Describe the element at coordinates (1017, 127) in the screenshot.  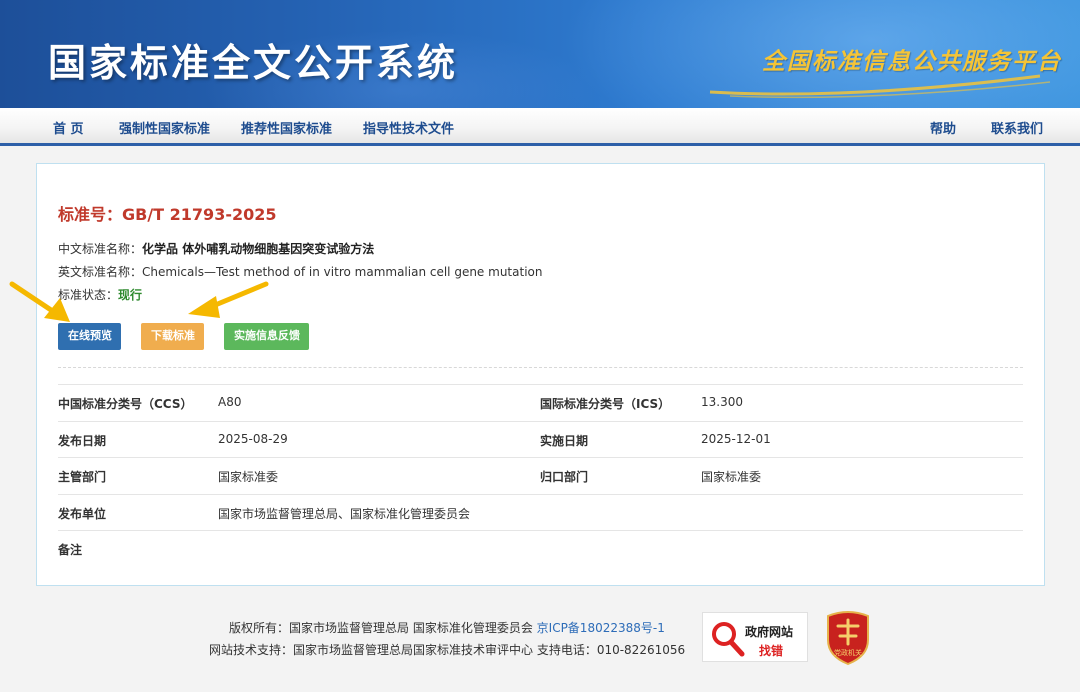
I see `nav-contact-us: 联系我们` at that location.